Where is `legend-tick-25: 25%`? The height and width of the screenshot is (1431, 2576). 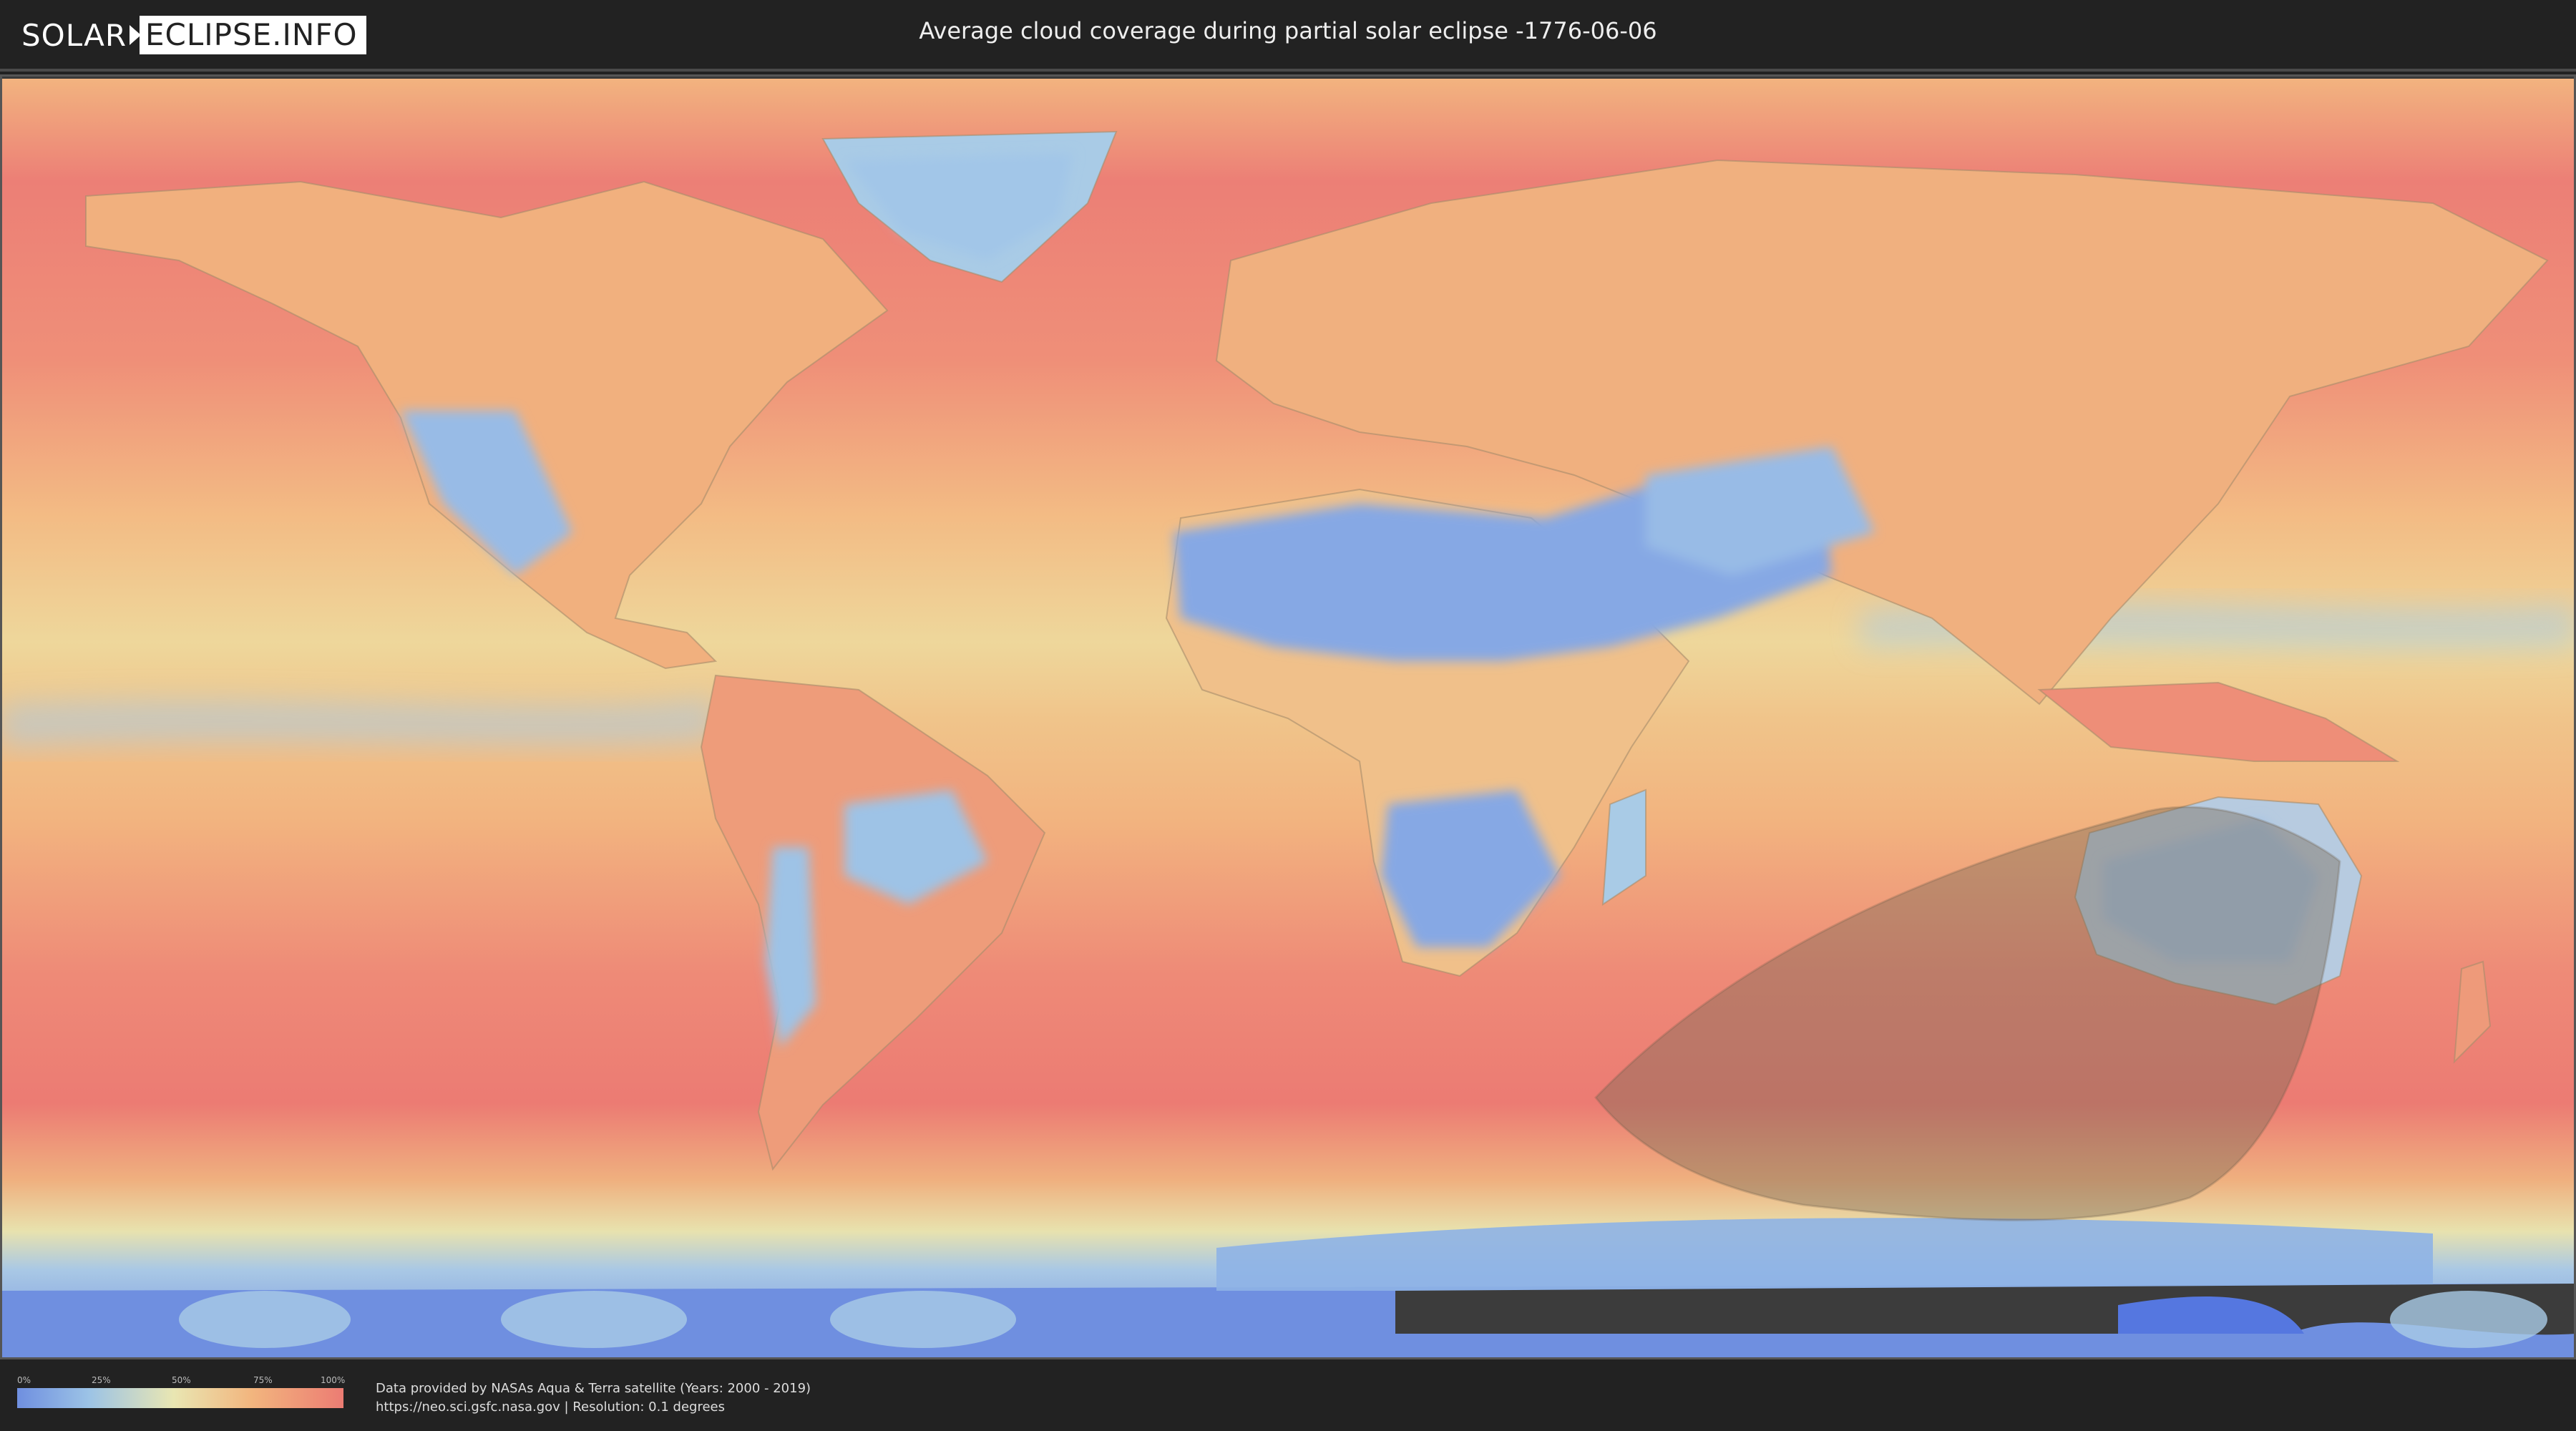 legend-tick-25: 25% is located at coordinates (101, 1380).